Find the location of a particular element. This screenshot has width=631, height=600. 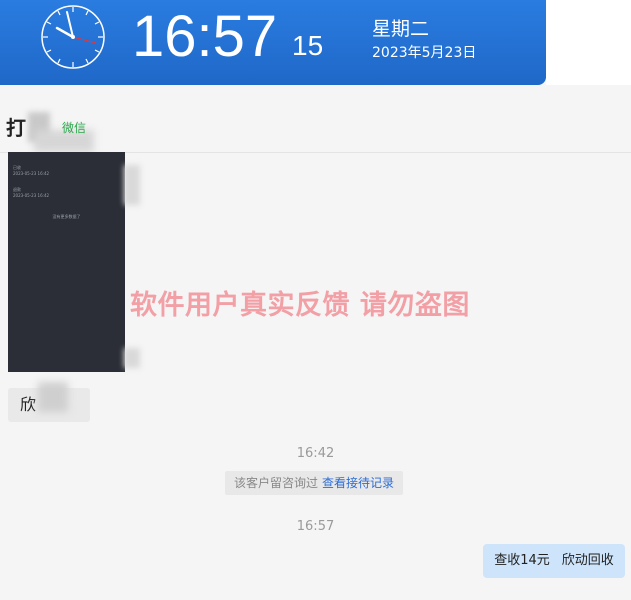

view-reception-record-link: 查看接待记录 is located at coordinates (358, 483).